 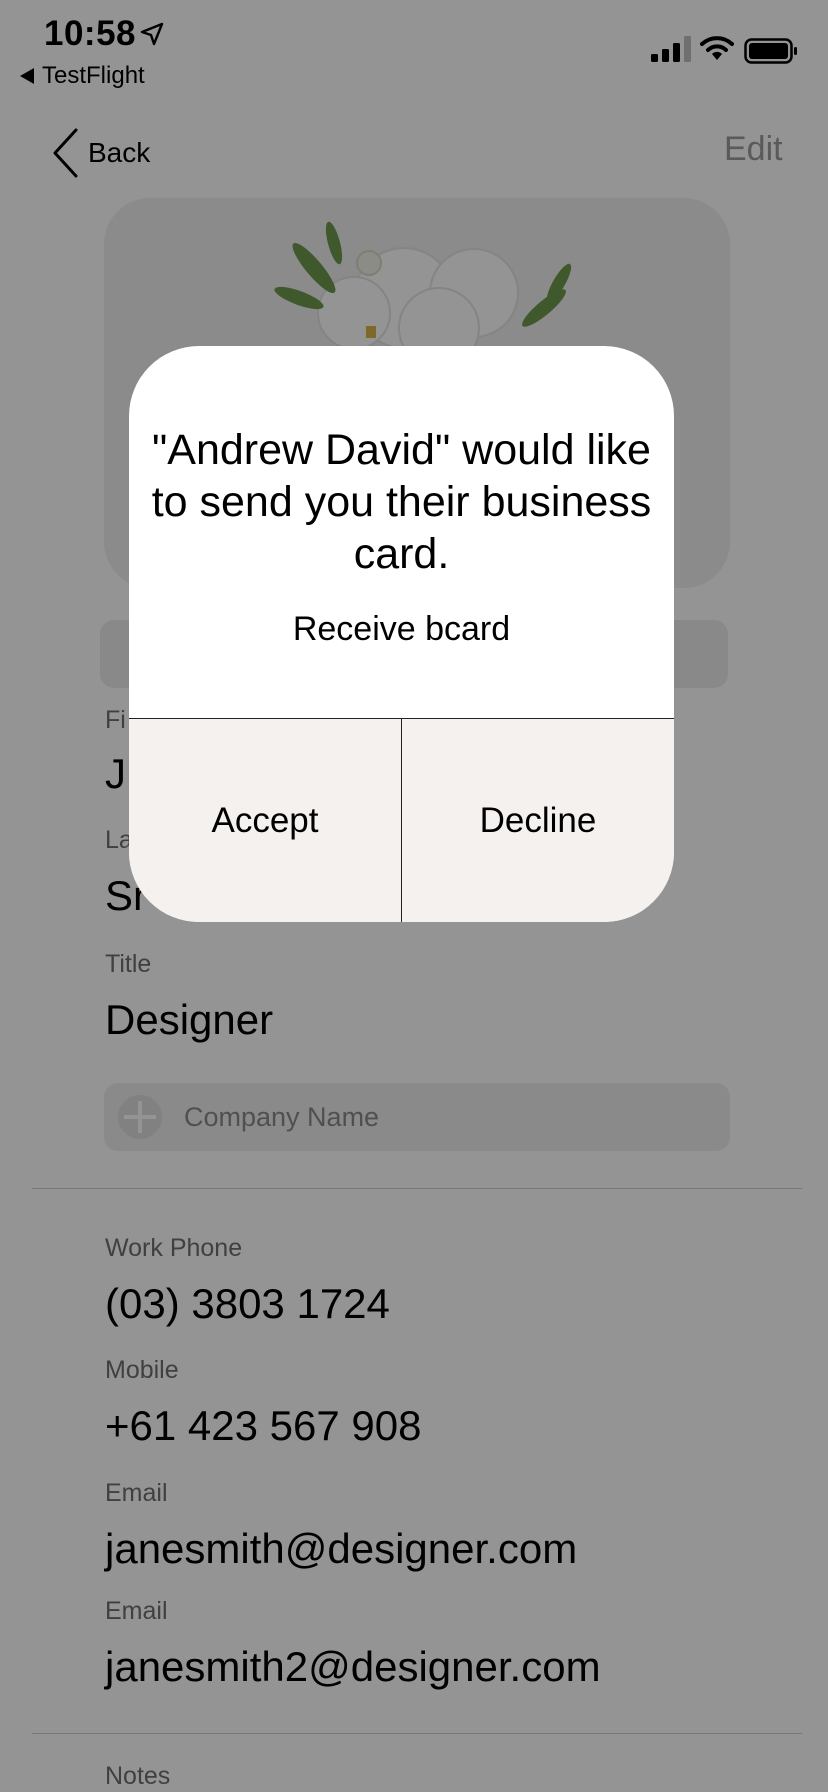 I want to click on accept-button: Accept, so click(x=265, y=820).